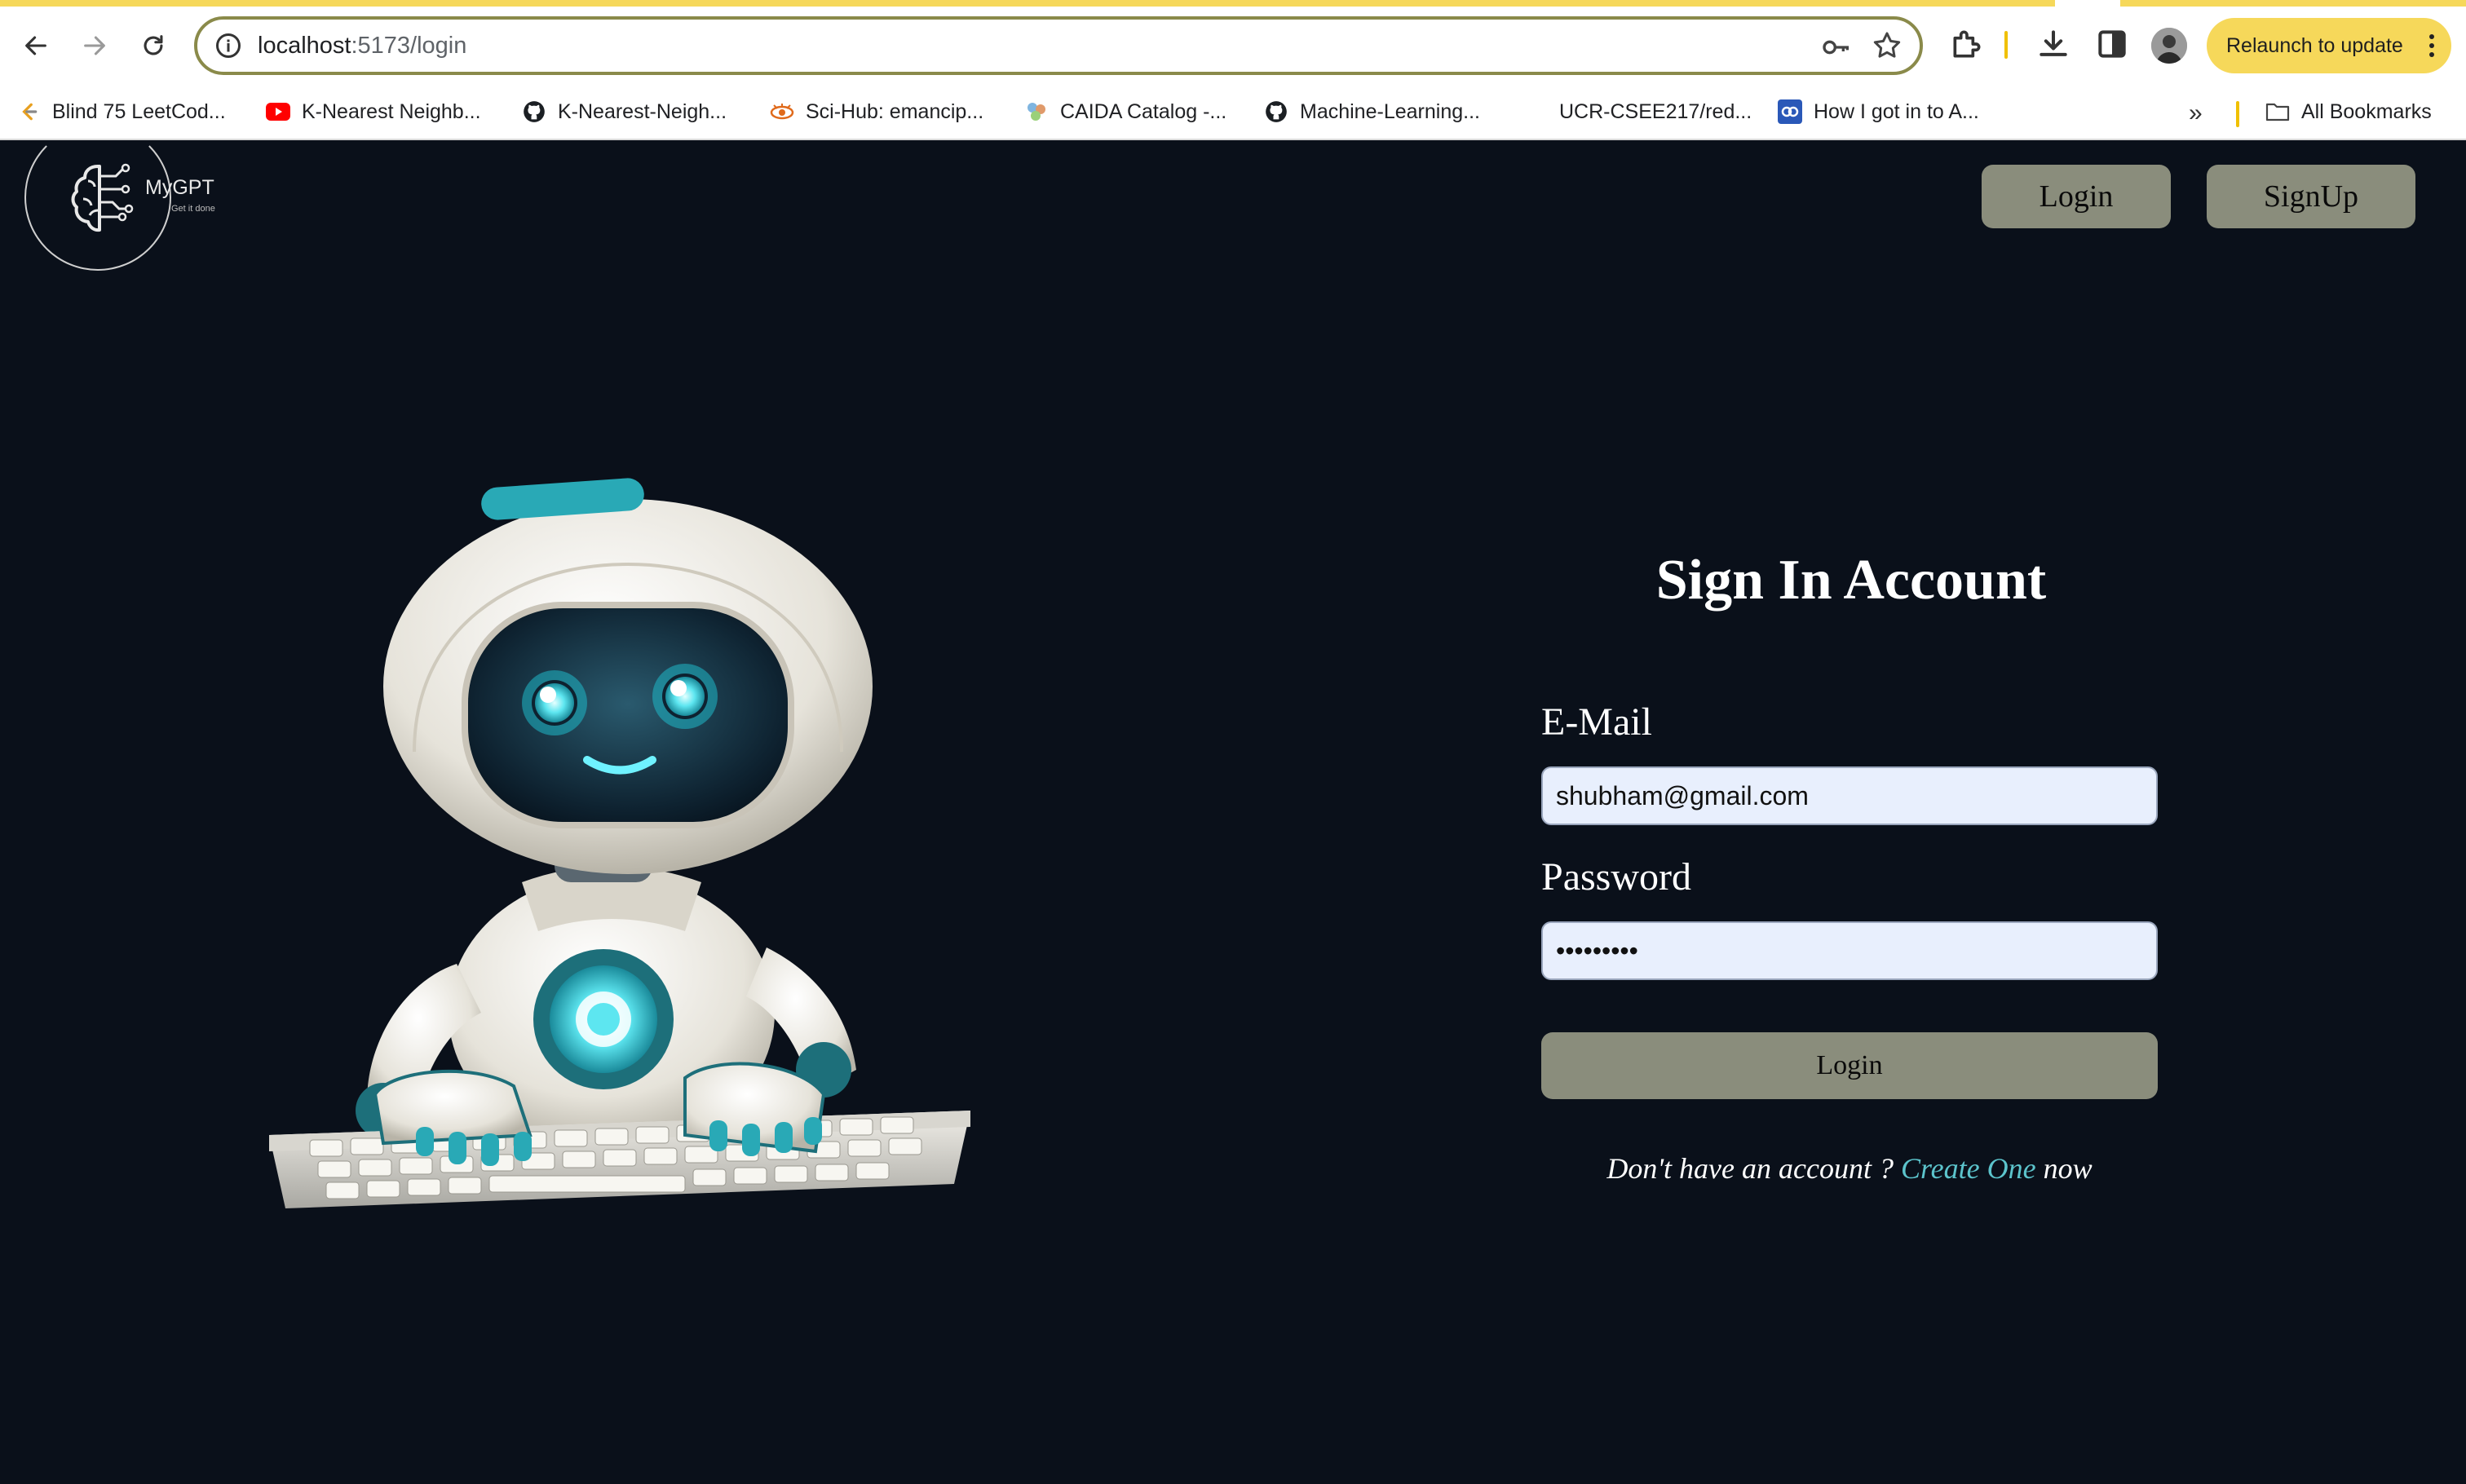  Describe the element at coordinates (1036, 111) in the screenshot. I see `caida-icon` at that location.